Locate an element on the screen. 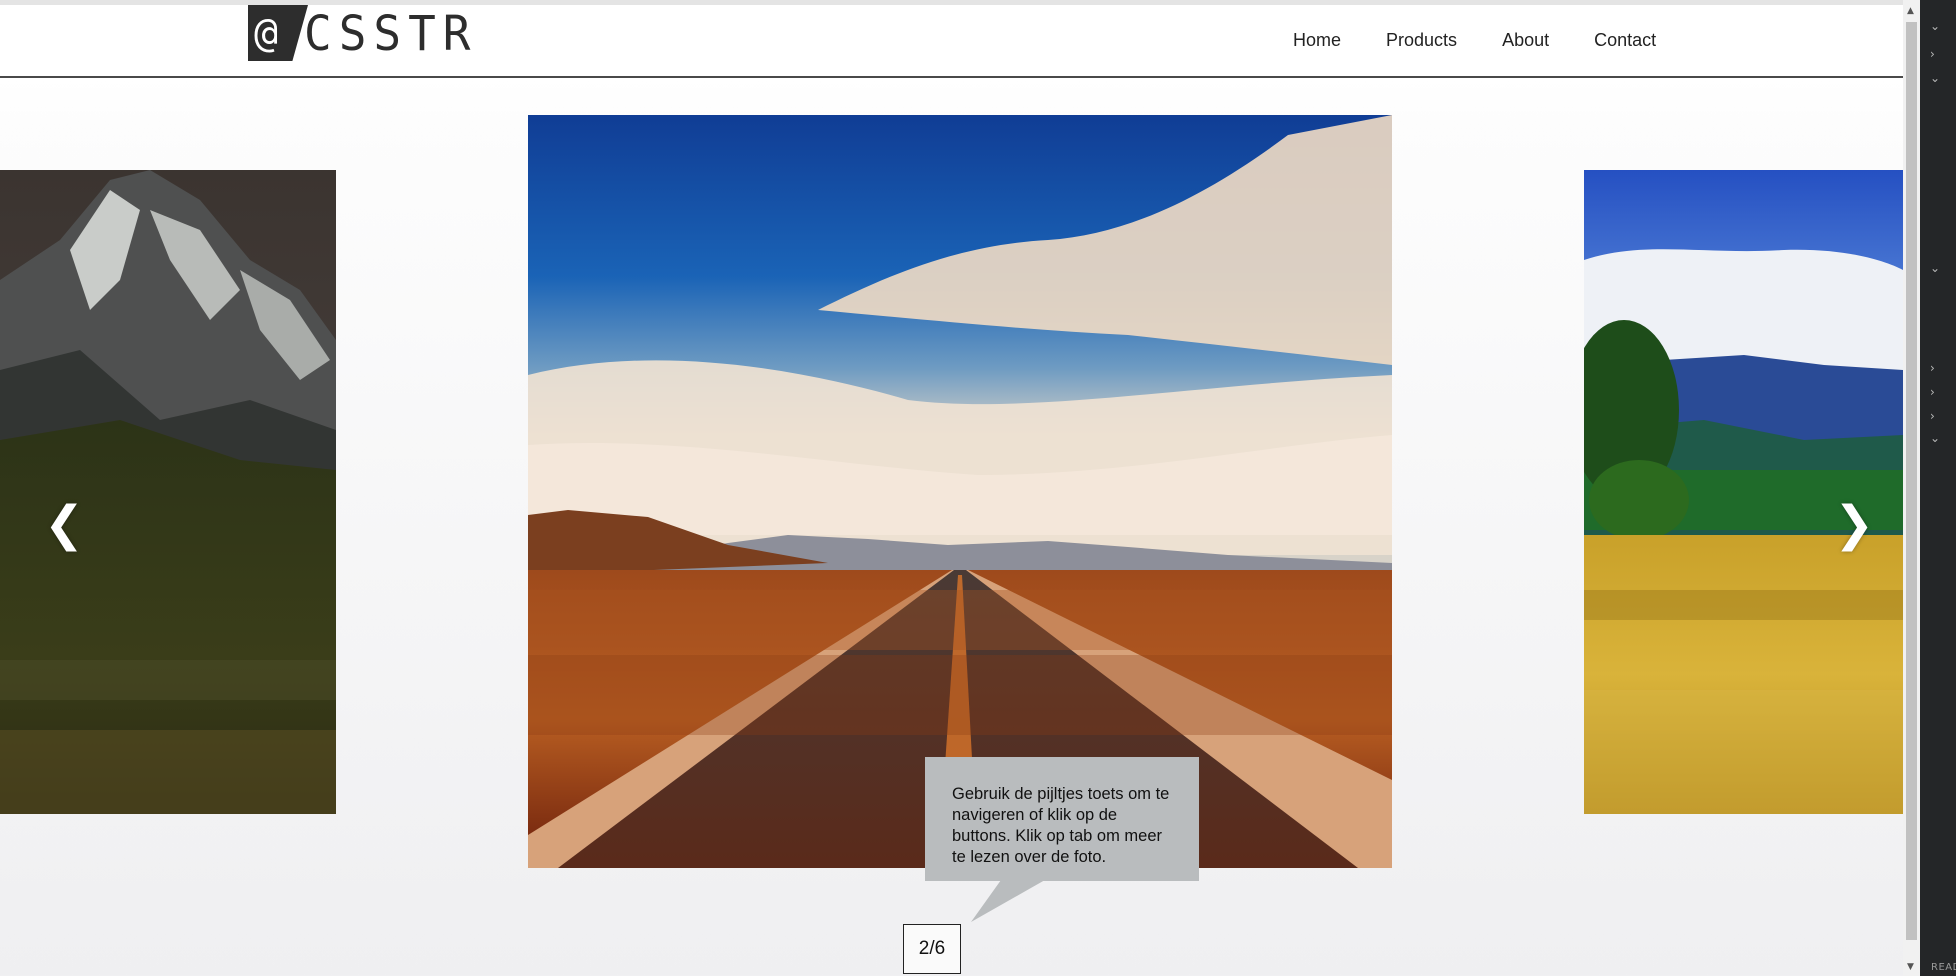 The height and width of the screenshot is (976, 1956). mountain-photo is located at coordinates (168, 492).